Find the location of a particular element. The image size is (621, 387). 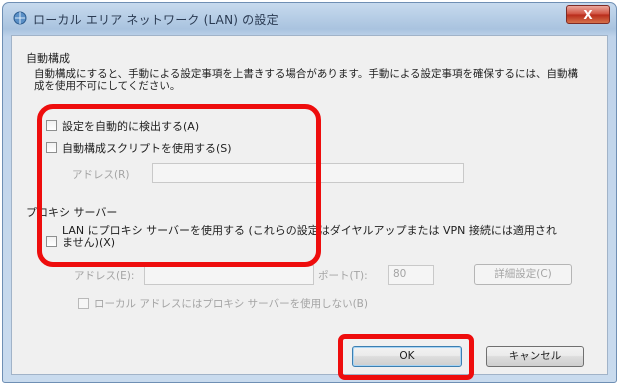

proxy-address-input is located at coordinates (229, 275).